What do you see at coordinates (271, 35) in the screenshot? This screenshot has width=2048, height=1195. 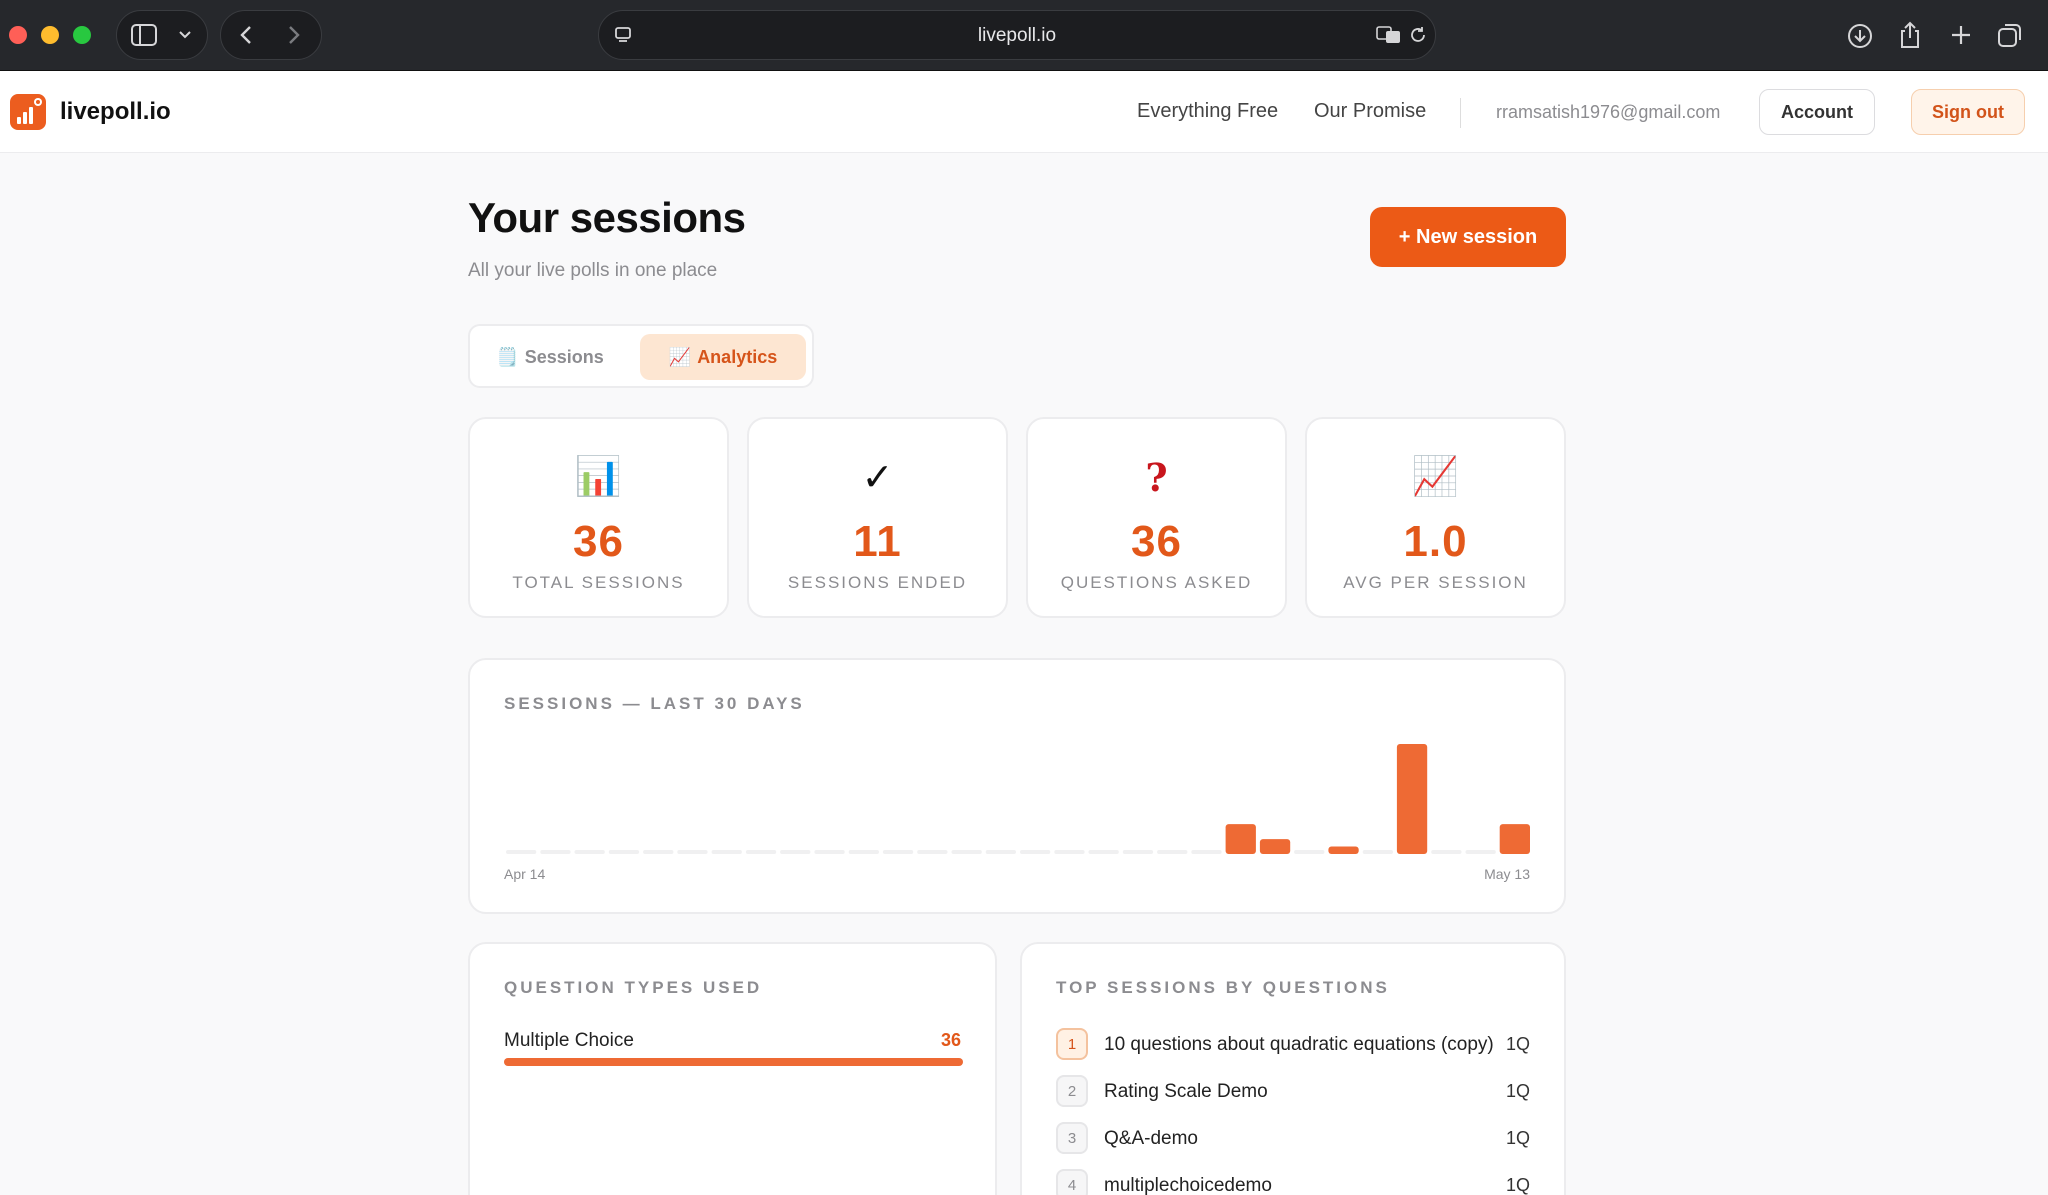 I see `history-nav-group` at bounding box center [271, 35].